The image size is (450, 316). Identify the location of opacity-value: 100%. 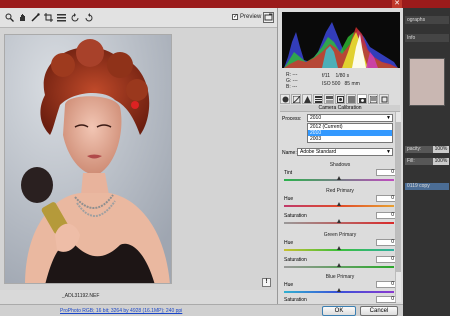
(441, 149).